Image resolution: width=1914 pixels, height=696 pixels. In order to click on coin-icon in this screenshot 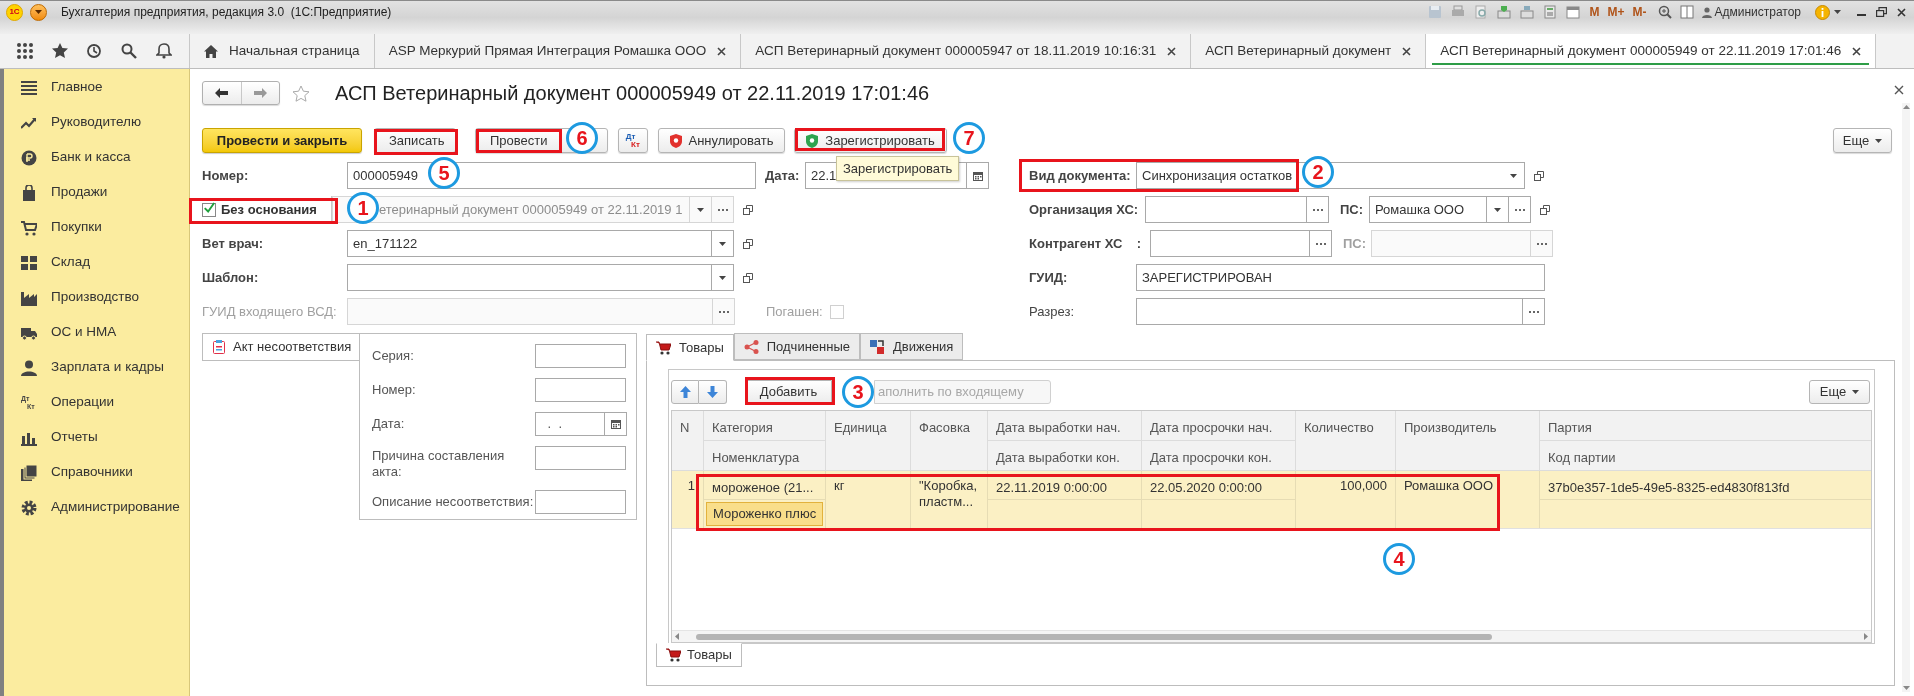, I will do `click(29, 157)`.